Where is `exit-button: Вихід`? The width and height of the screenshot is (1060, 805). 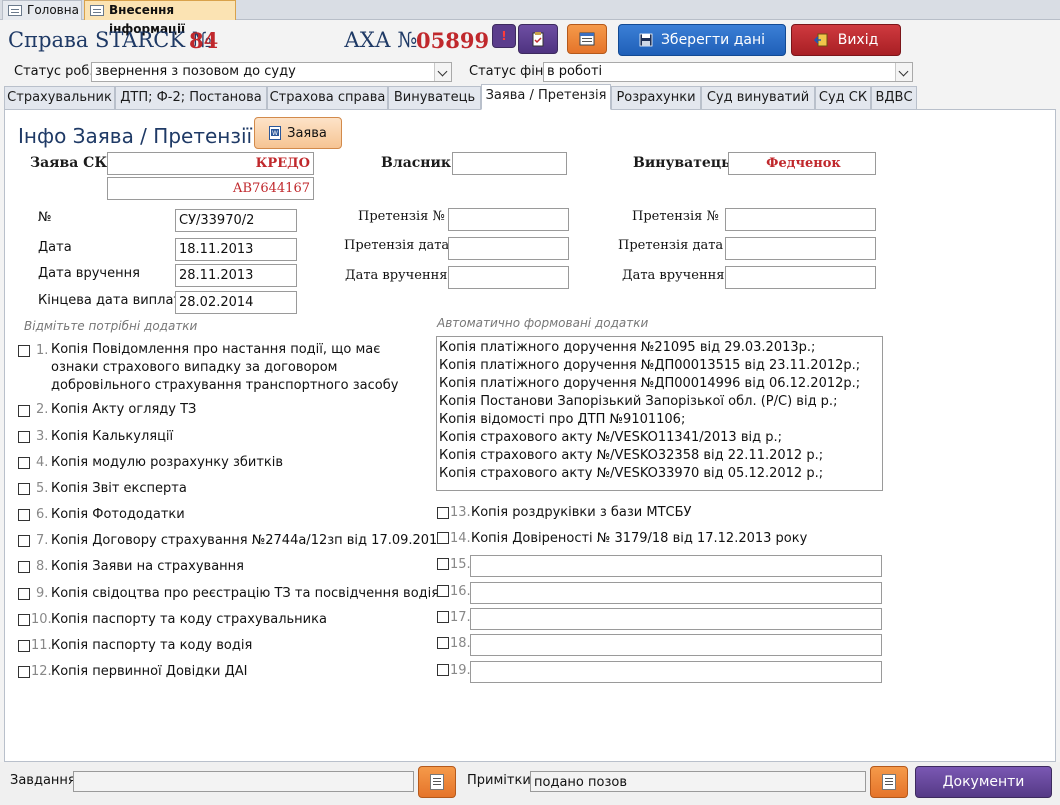
exit-button: Вихід is located at coordinates (846, 40).